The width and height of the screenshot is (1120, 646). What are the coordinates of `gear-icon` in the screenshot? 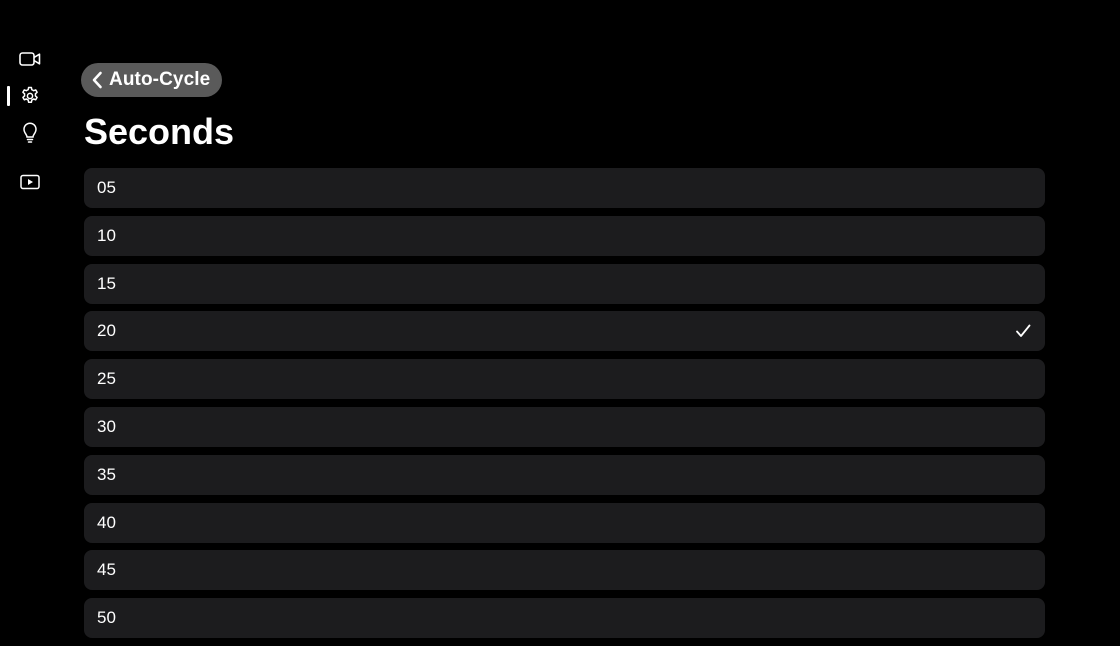 It's located at (30, 94).